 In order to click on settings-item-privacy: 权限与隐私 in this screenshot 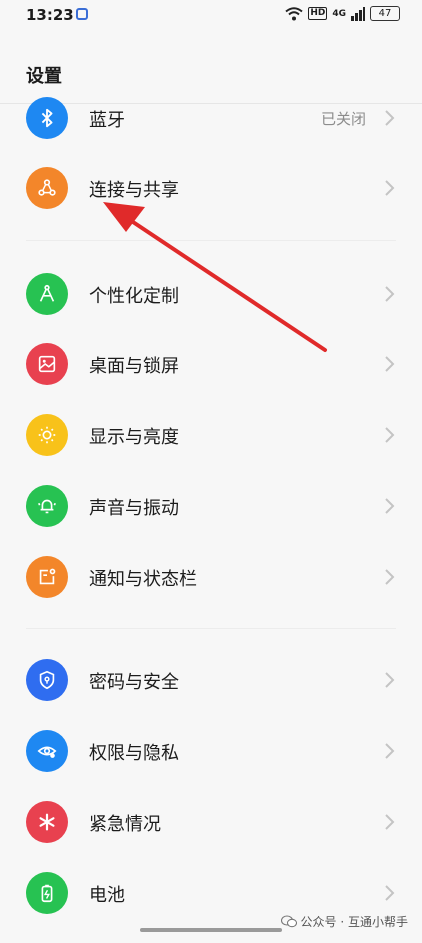, I will do `click(211, 751)`.